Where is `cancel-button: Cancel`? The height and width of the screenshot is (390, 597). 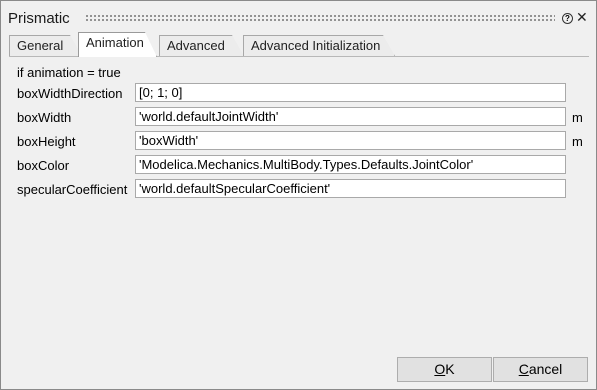 cancel-button: Cancel is located at coordinates (540, 369).